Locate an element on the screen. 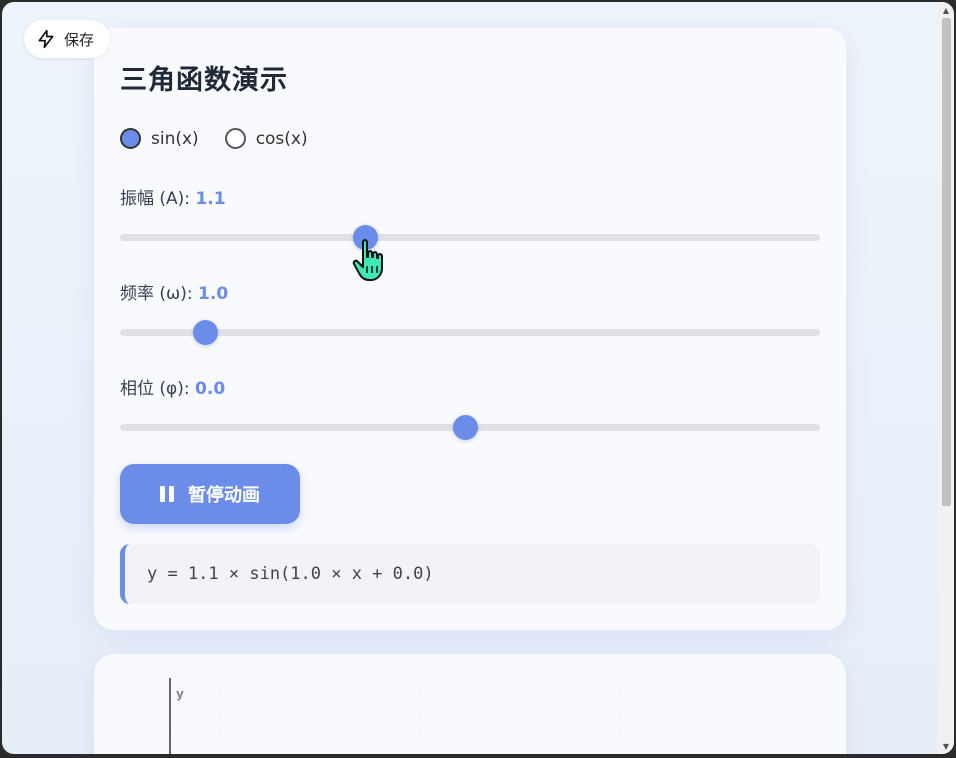 The height and width of the screenshot is (758, 956). radio-sin-button is located at coordinates (130, 138).